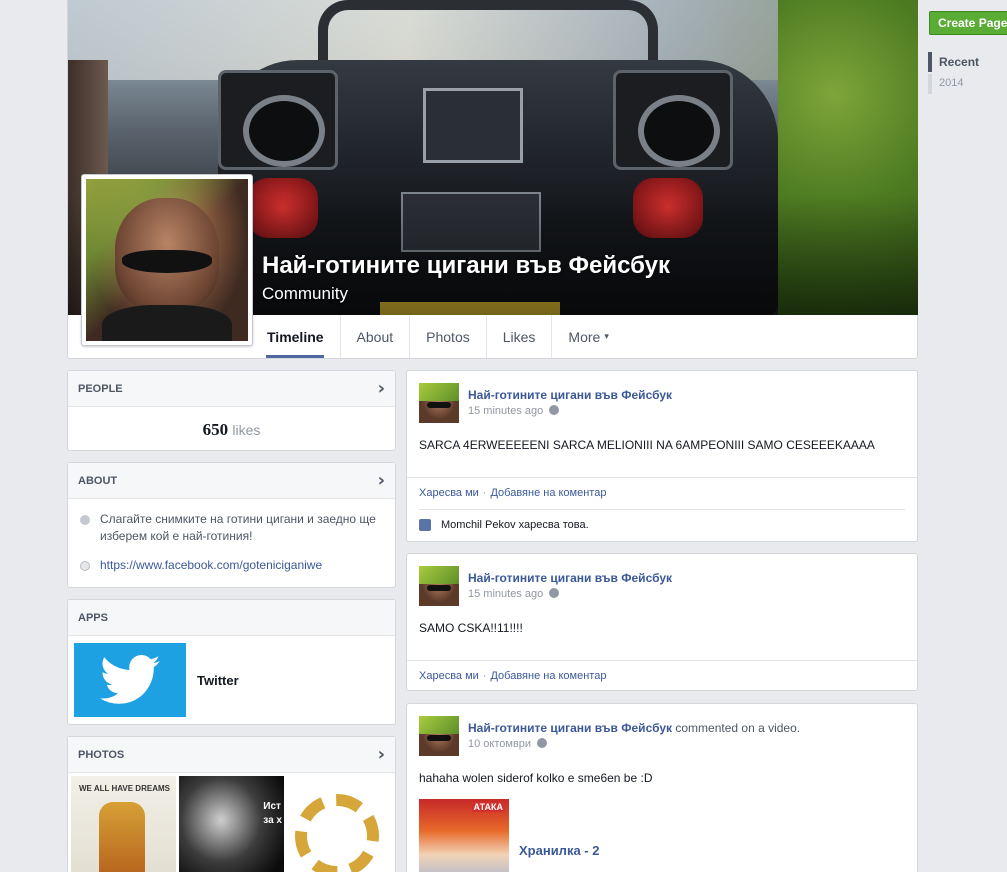  I want to click on tab-label: Likes, so click(519, 336).